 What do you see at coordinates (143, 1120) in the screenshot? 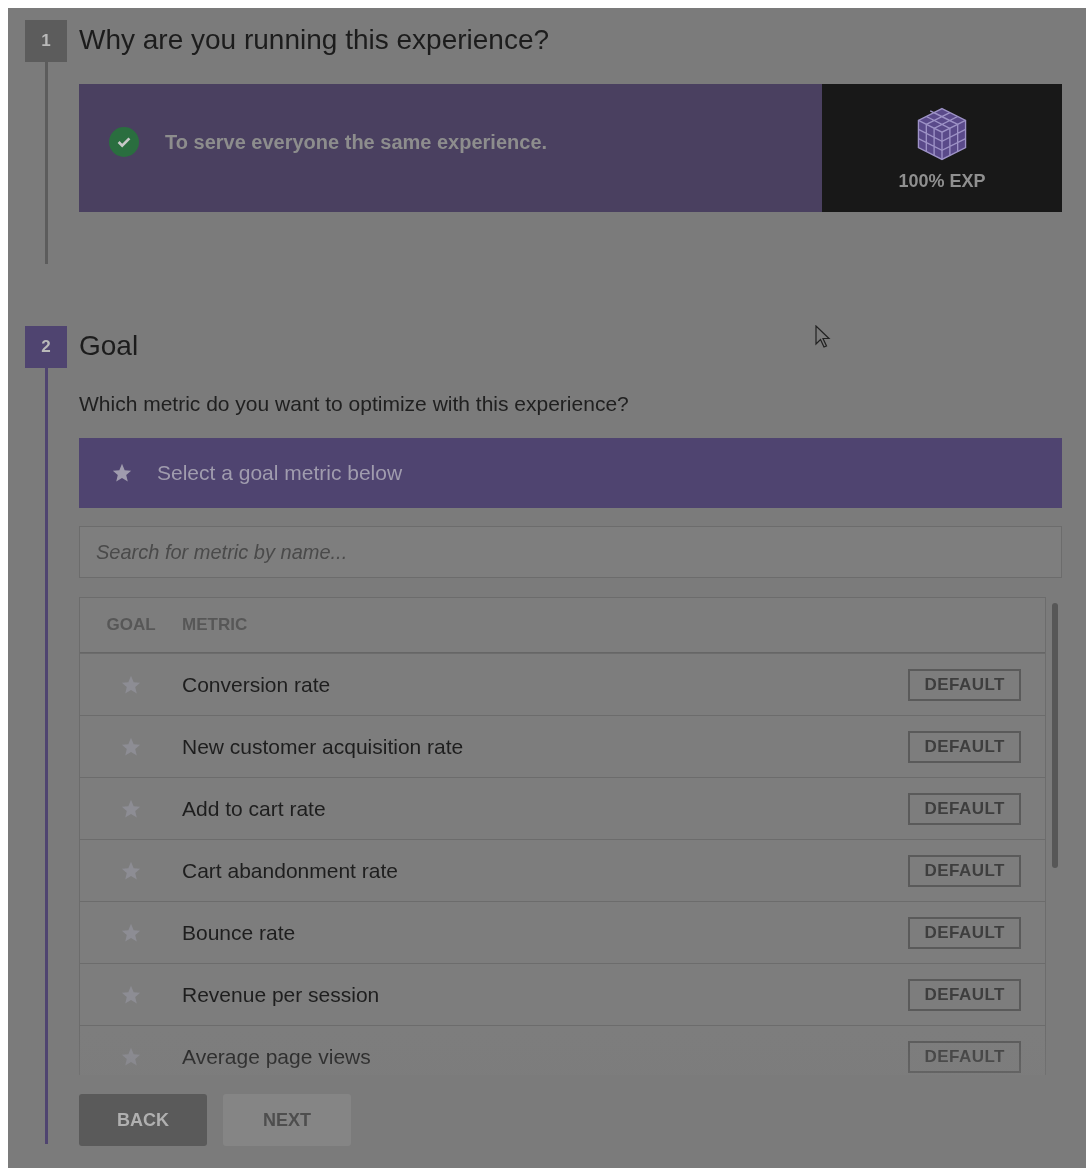
I see `back-button: BACK` at bounding box center [143, 1120].